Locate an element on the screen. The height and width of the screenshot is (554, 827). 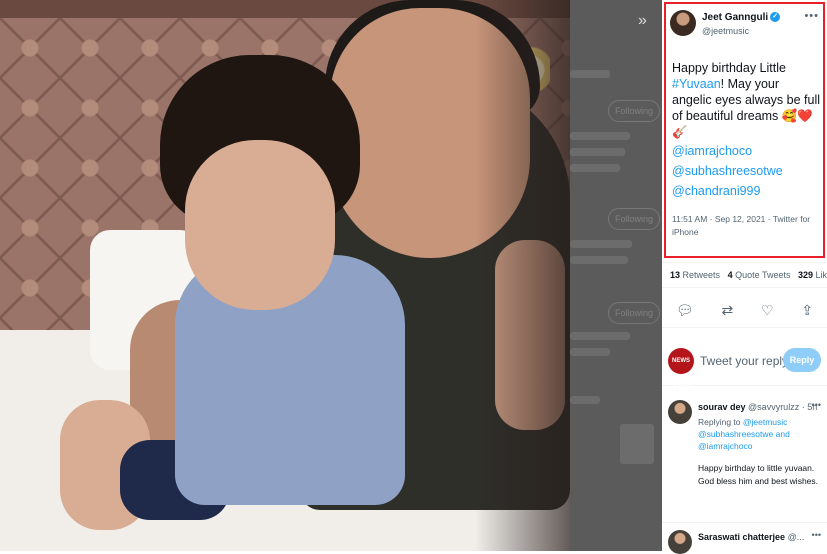
quotes-label: Quote Tweets is located at coordinates (762, 275).